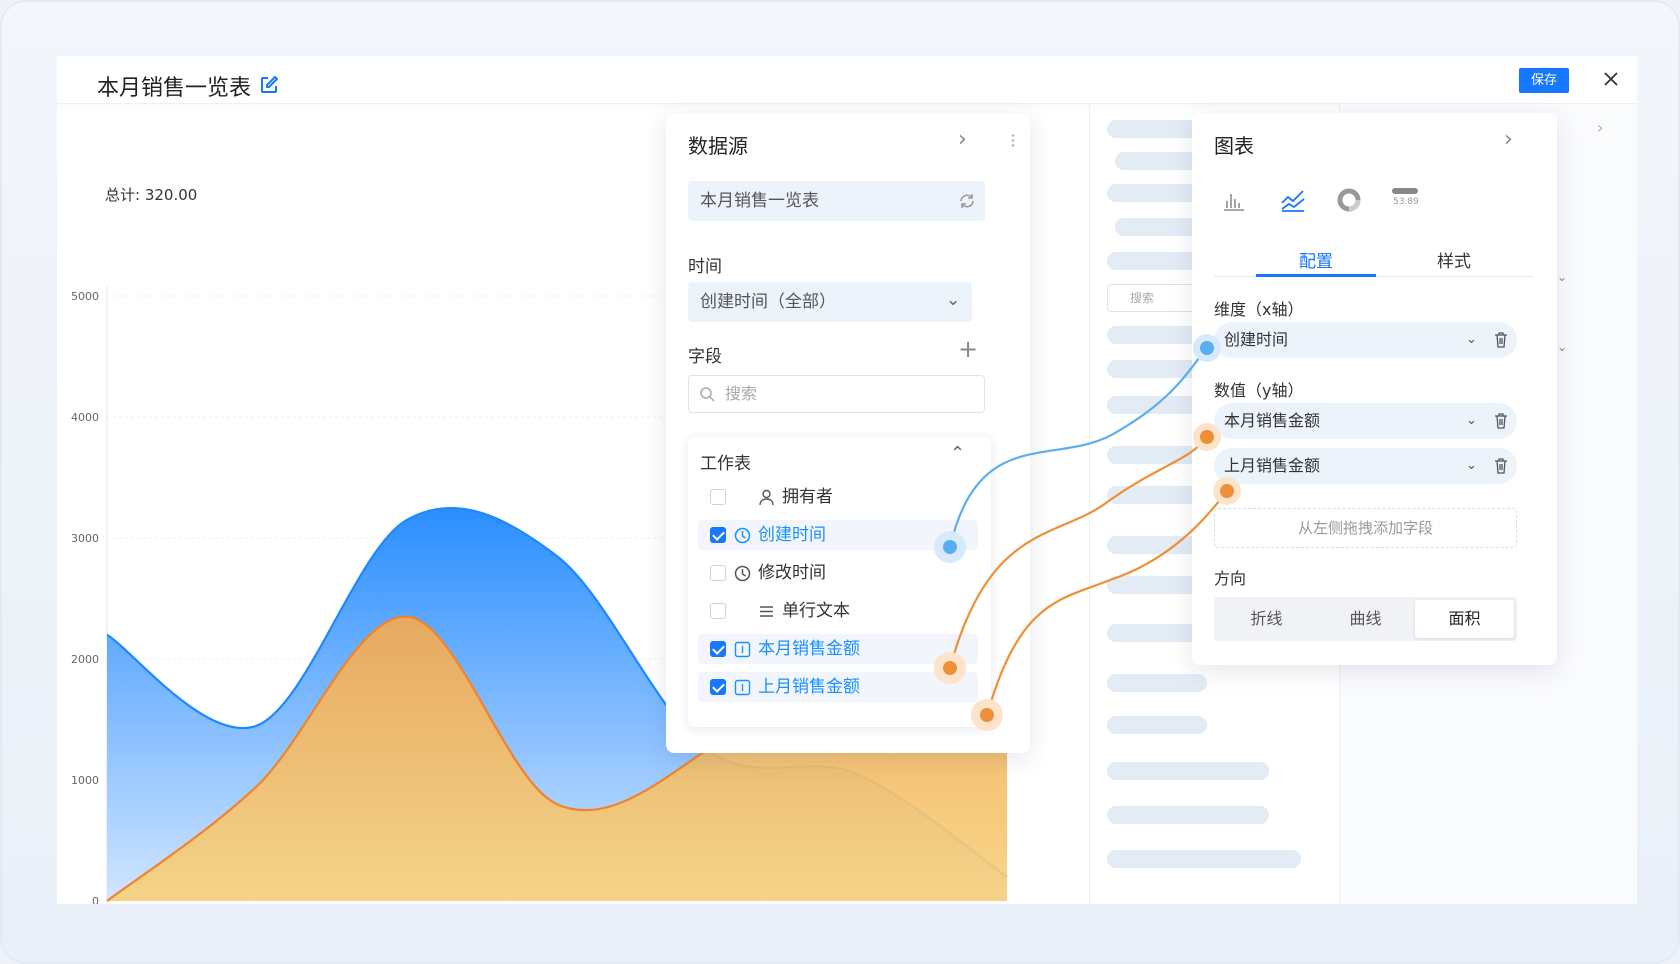 This screenshot has width=1680, height=964. Describe the element at coordinates (759, 201) in the screenshot. I see `datasource-name: 本月销售一览表` at that location.